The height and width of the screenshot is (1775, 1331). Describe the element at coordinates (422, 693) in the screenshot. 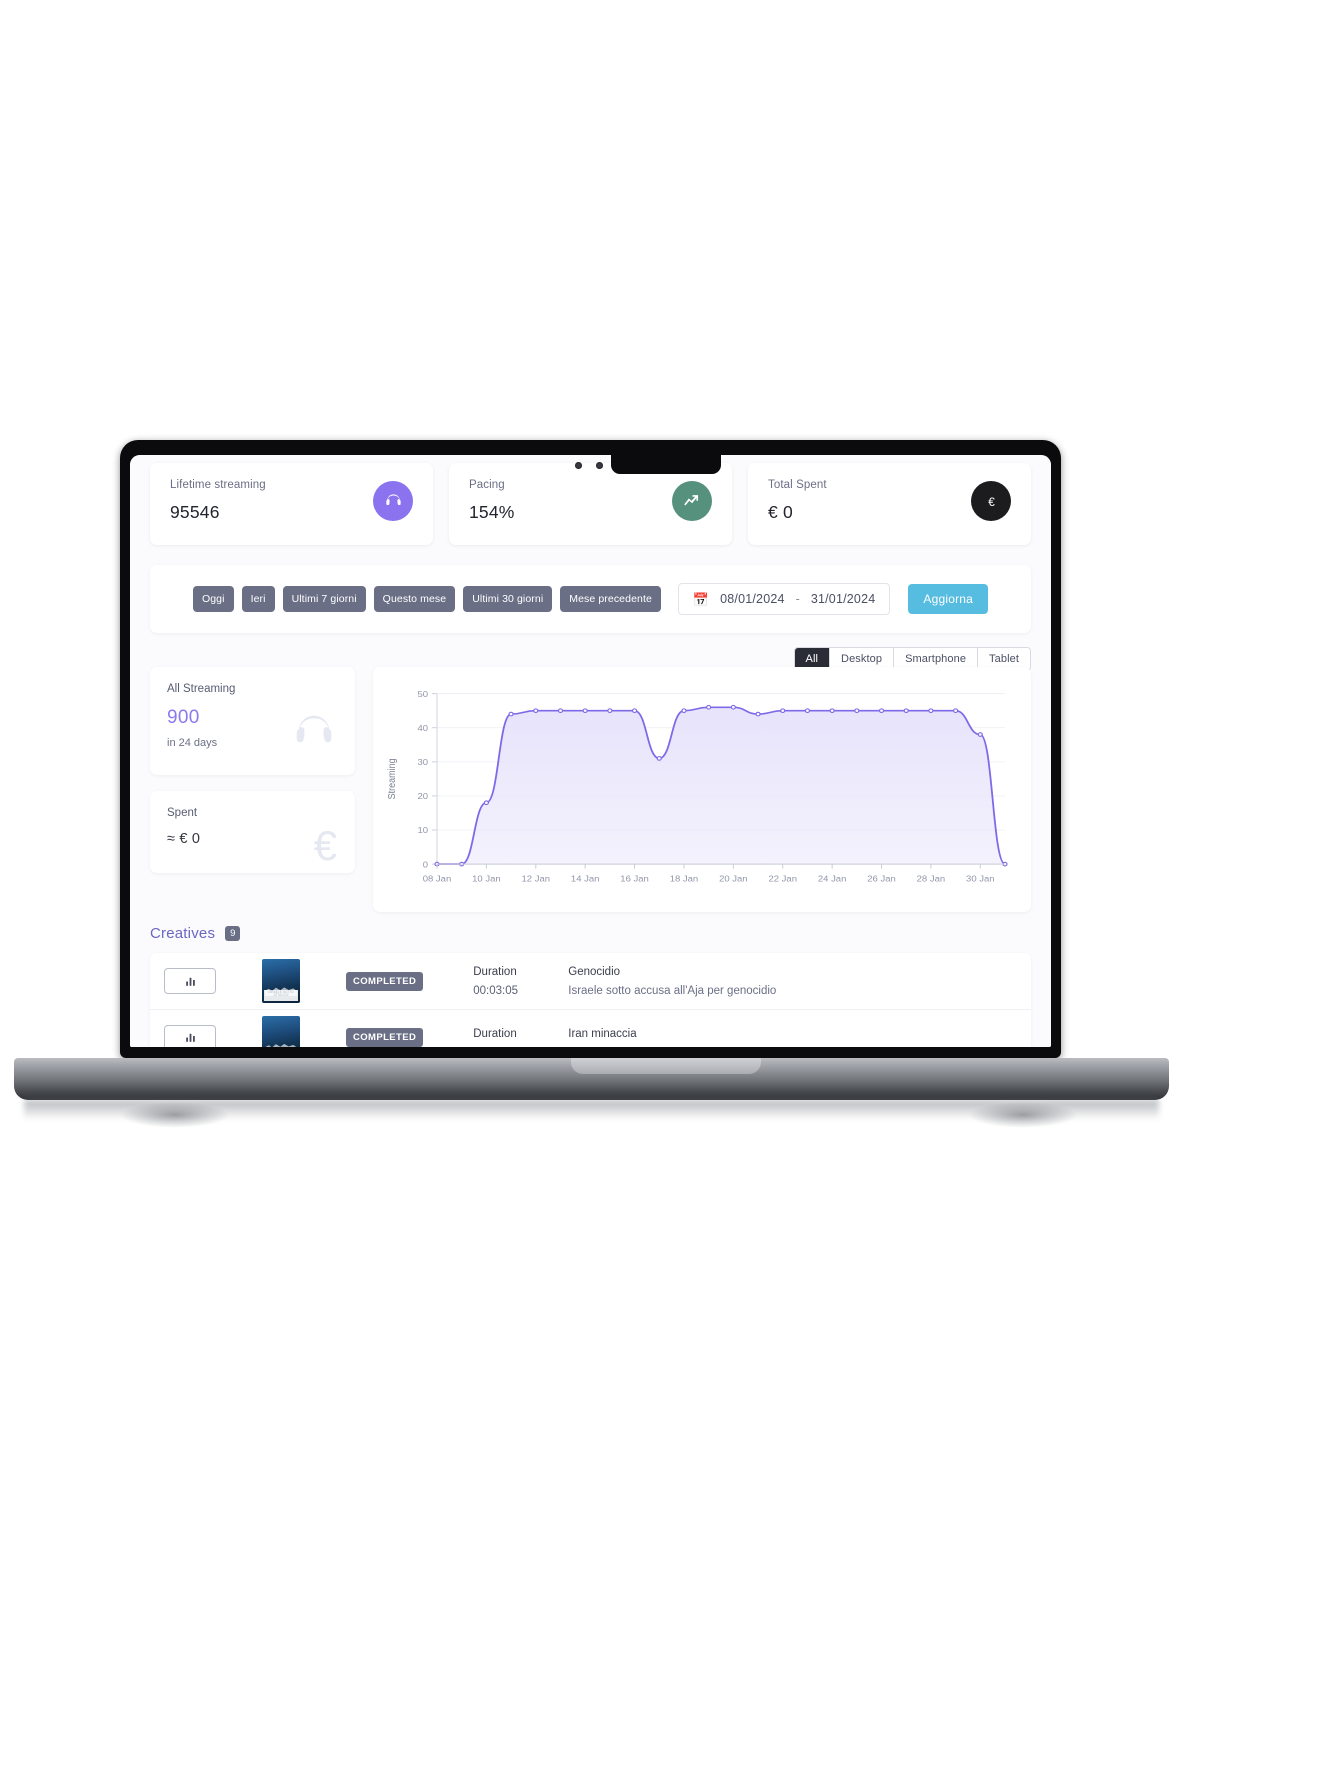

I see `svg-text: 50` at that location.